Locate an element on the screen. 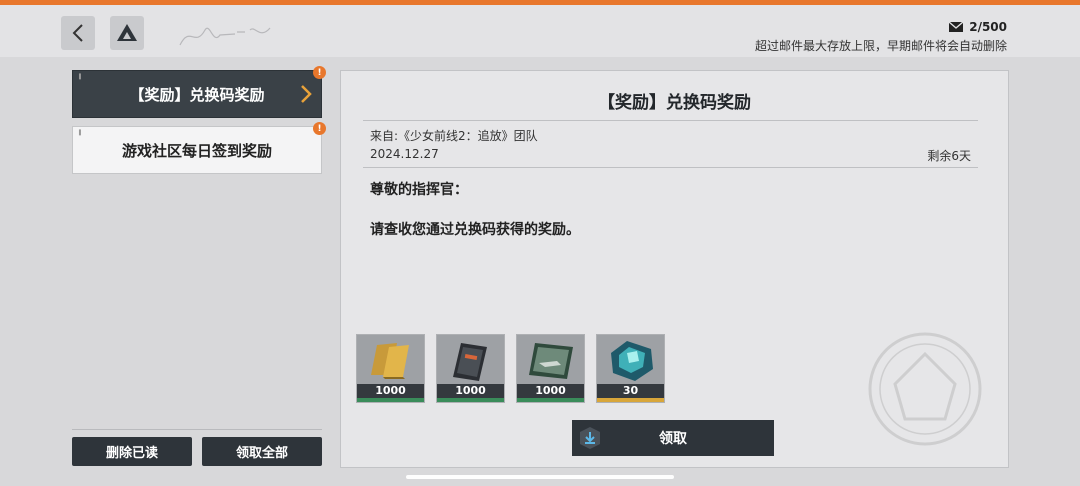  mail-remaining-time: 剩余6天 is located at coordinates (949, 156).